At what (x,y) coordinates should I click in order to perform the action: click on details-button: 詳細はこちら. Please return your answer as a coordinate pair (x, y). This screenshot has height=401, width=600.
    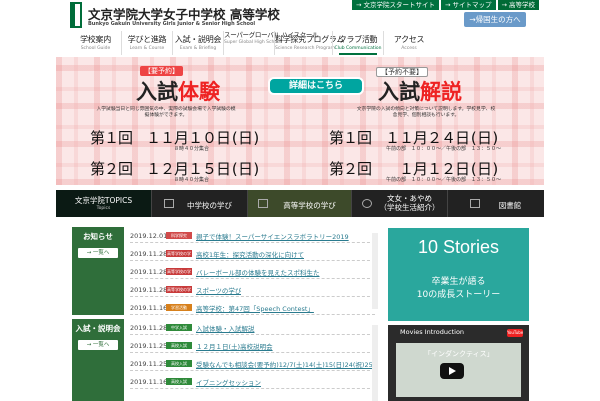
    Looking at the image, I should click on (316, 86).